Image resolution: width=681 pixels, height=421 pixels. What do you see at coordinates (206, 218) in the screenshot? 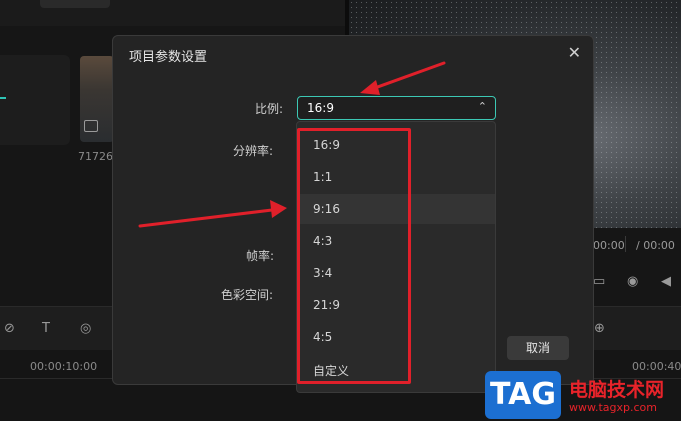
I see `arrow-to-option` at bounding box center [206, 218].